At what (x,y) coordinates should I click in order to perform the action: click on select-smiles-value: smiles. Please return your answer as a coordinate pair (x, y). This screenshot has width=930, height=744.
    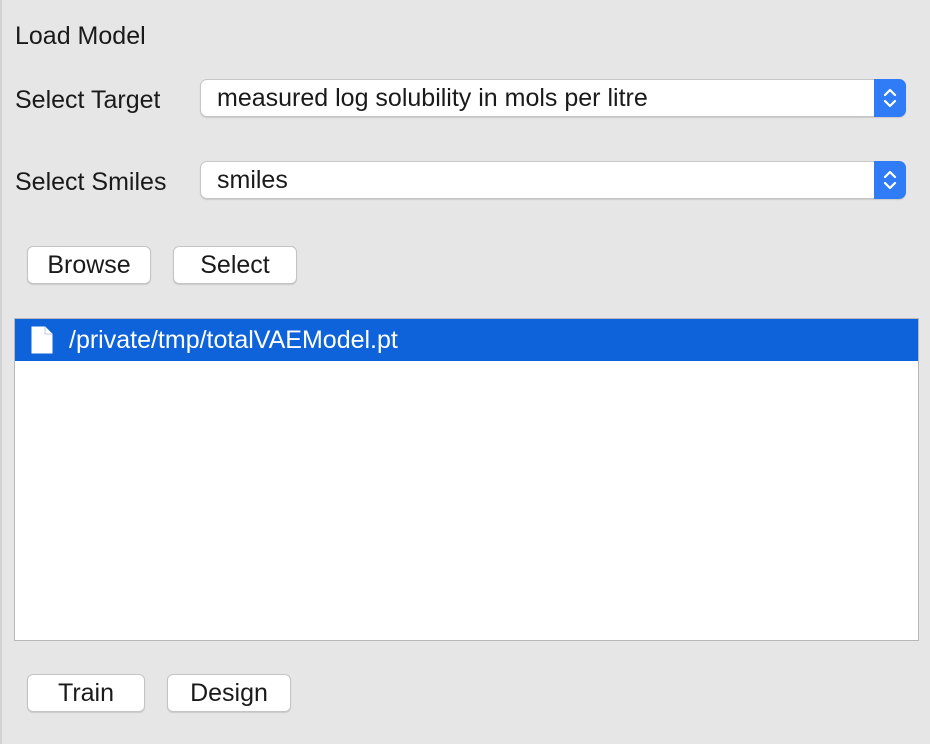
    Looking at the image, I should click on (252, 180).